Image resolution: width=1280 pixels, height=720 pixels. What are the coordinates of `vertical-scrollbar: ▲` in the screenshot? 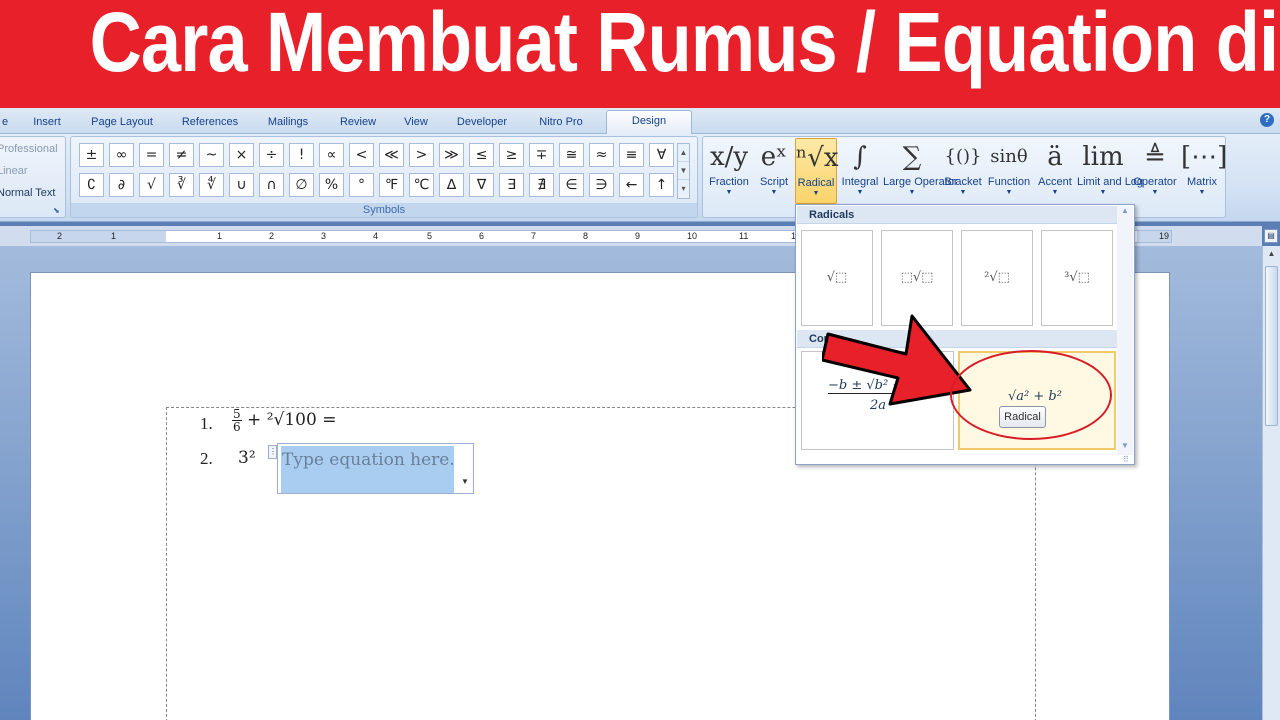 It's located at (1271, 483).